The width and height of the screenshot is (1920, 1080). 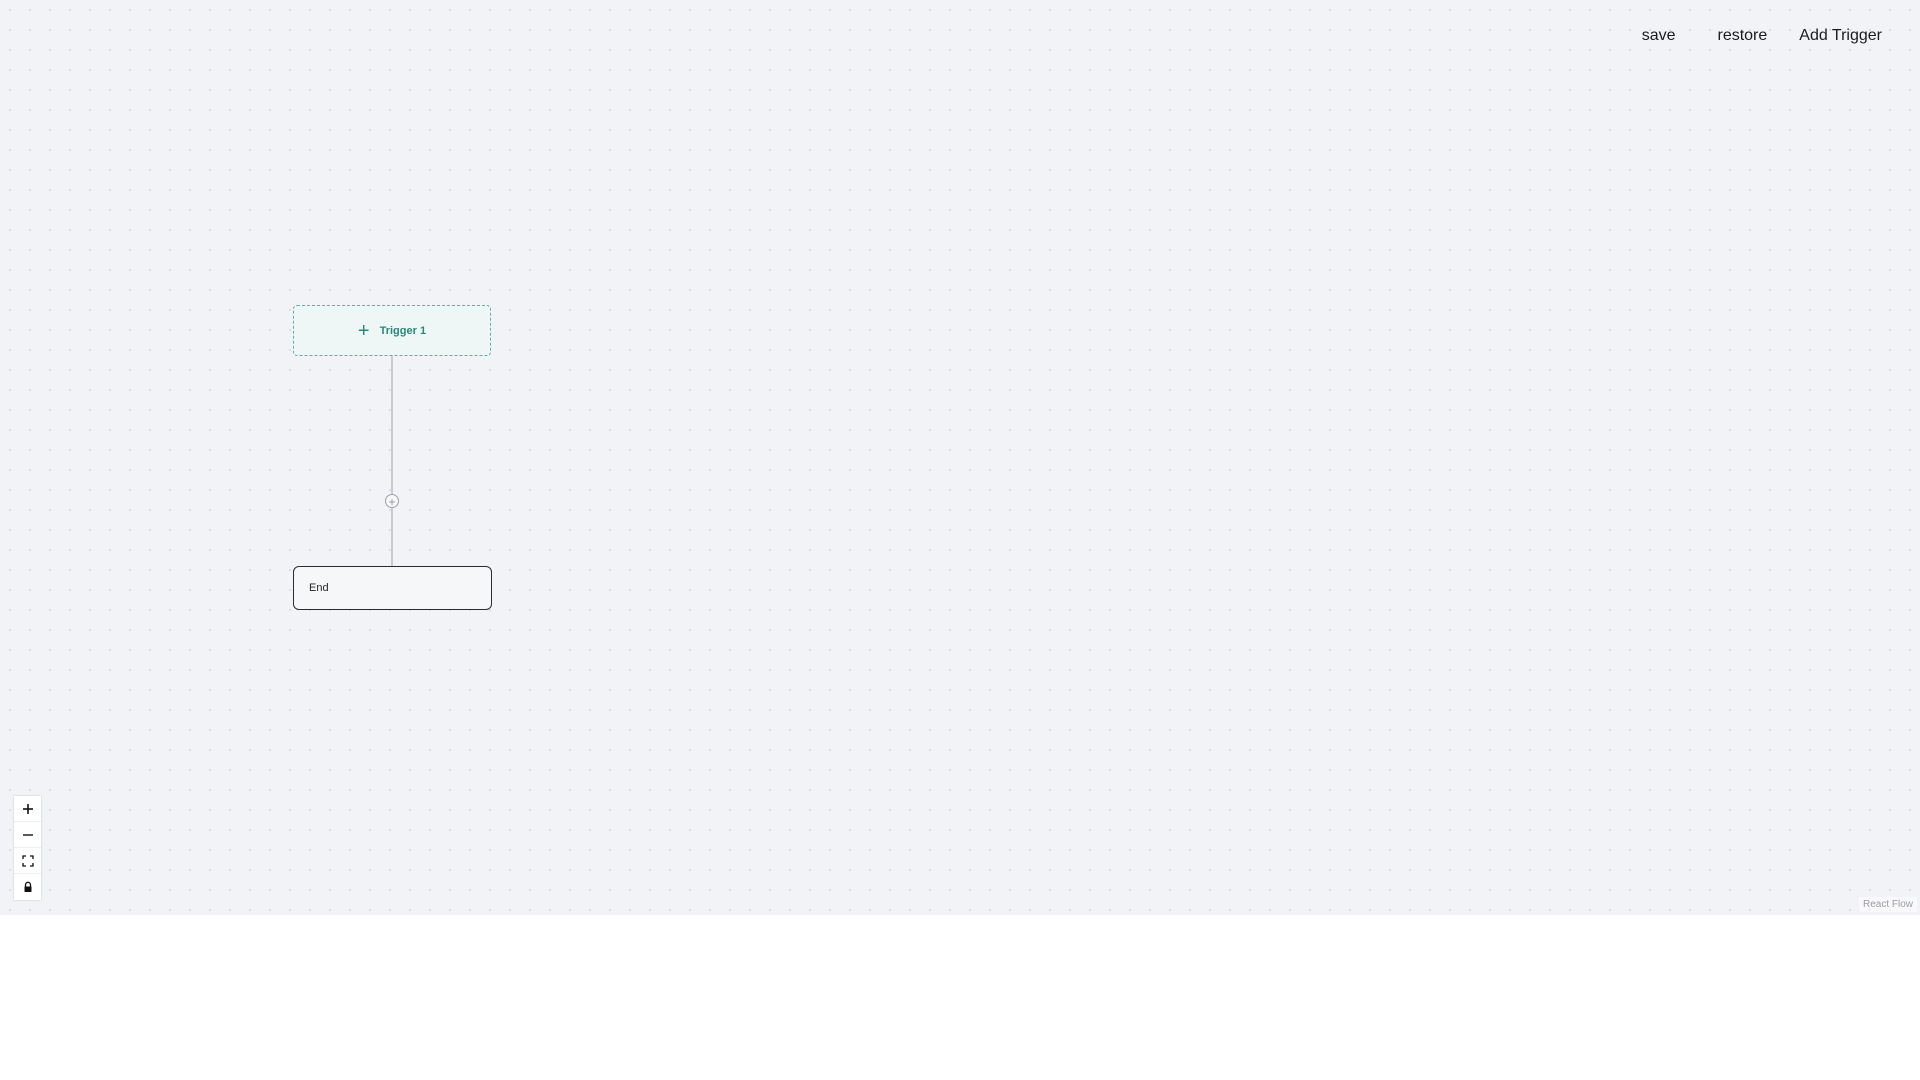 I want to click on trigger-node-label: Trigger 1, so click(x=403, y=330).